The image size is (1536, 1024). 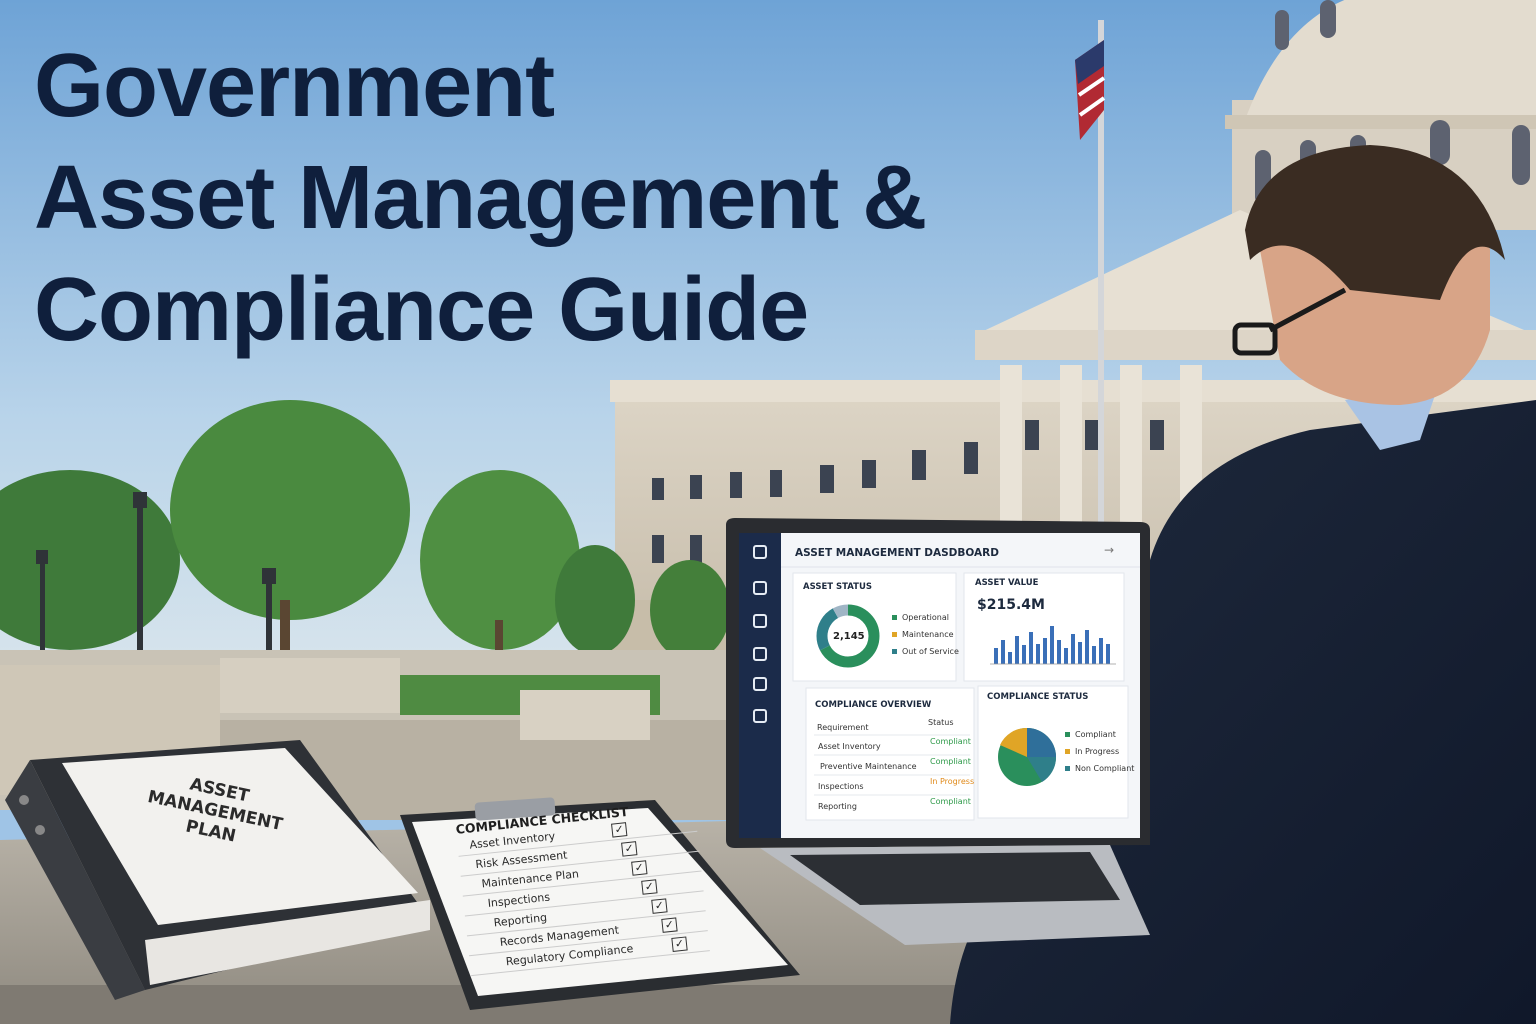 I want to click on asset-value-title: ASSET VALUE, so click(x=1007, y=583).